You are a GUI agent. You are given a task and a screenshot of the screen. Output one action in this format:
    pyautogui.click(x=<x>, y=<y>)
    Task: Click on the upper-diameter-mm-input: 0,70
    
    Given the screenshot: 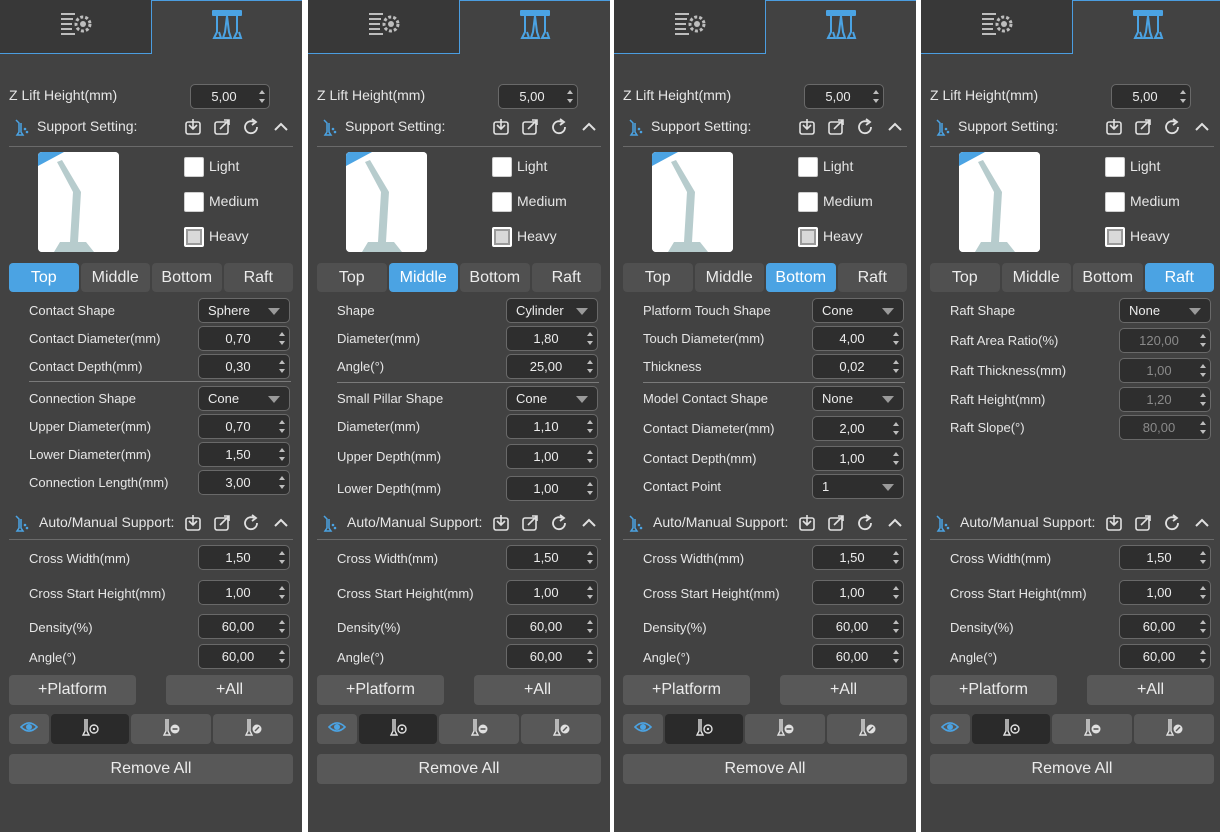 What is the action you would take?
    pyautogui.click(x=244, y=426)
    